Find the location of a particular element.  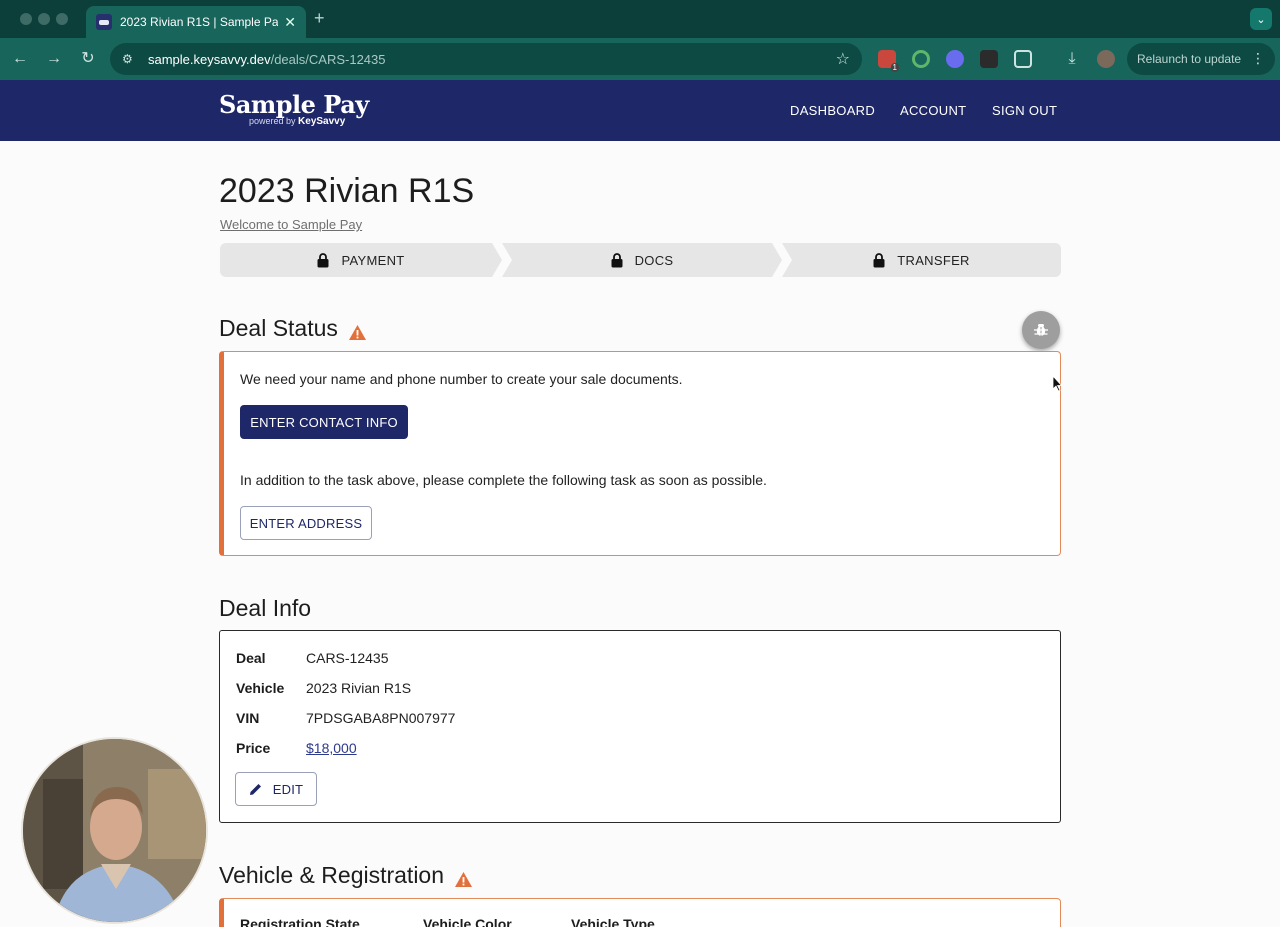

info-value: CARS-12435 is located at coordinates (347, 658).